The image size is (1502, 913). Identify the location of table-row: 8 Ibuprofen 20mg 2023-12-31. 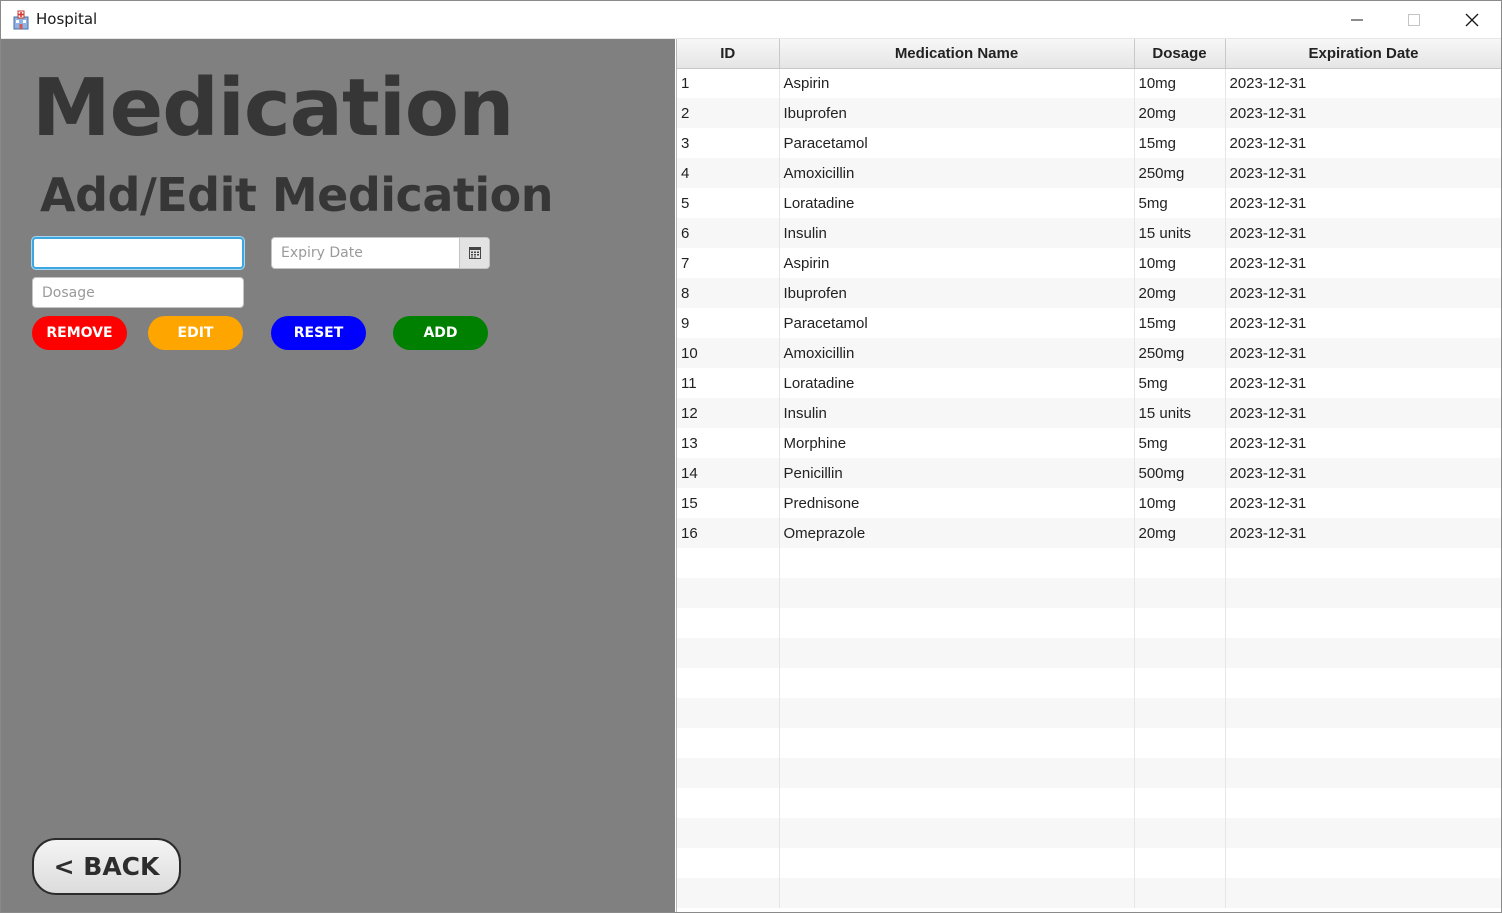
(1089, 293).